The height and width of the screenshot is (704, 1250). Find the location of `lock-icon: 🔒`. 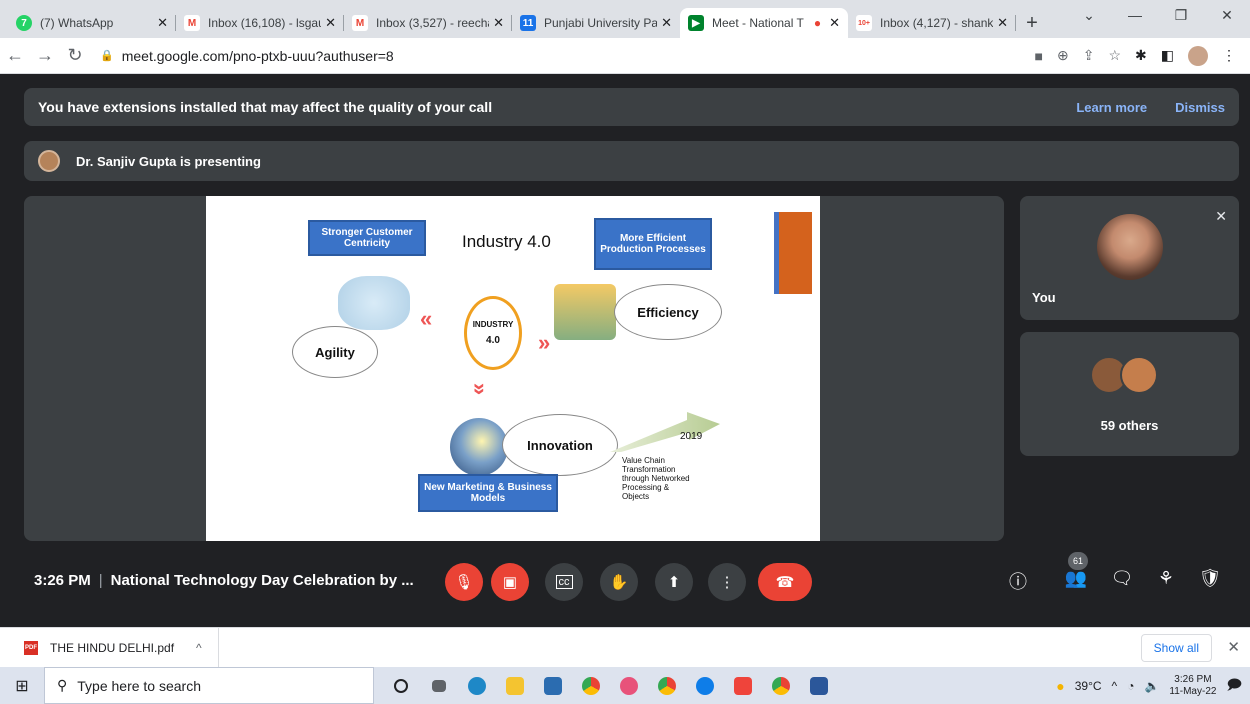

lock-icon: 🔒 is located at coordinates (107, 55).